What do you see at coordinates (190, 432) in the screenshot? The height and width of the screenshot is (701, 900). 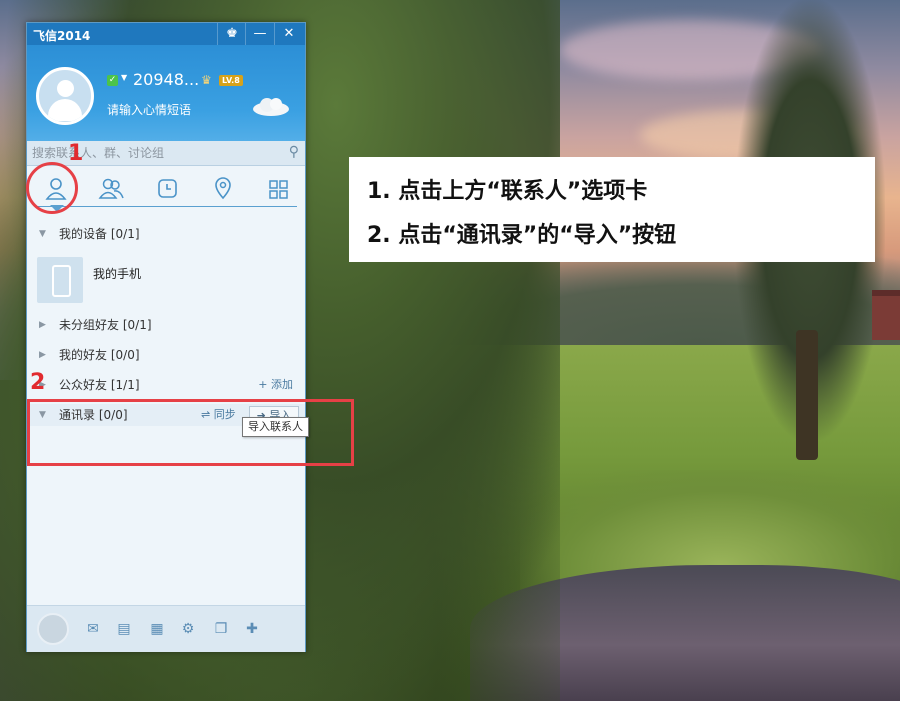 I see `annotation-box-step2` at bounding box center [190, 432].